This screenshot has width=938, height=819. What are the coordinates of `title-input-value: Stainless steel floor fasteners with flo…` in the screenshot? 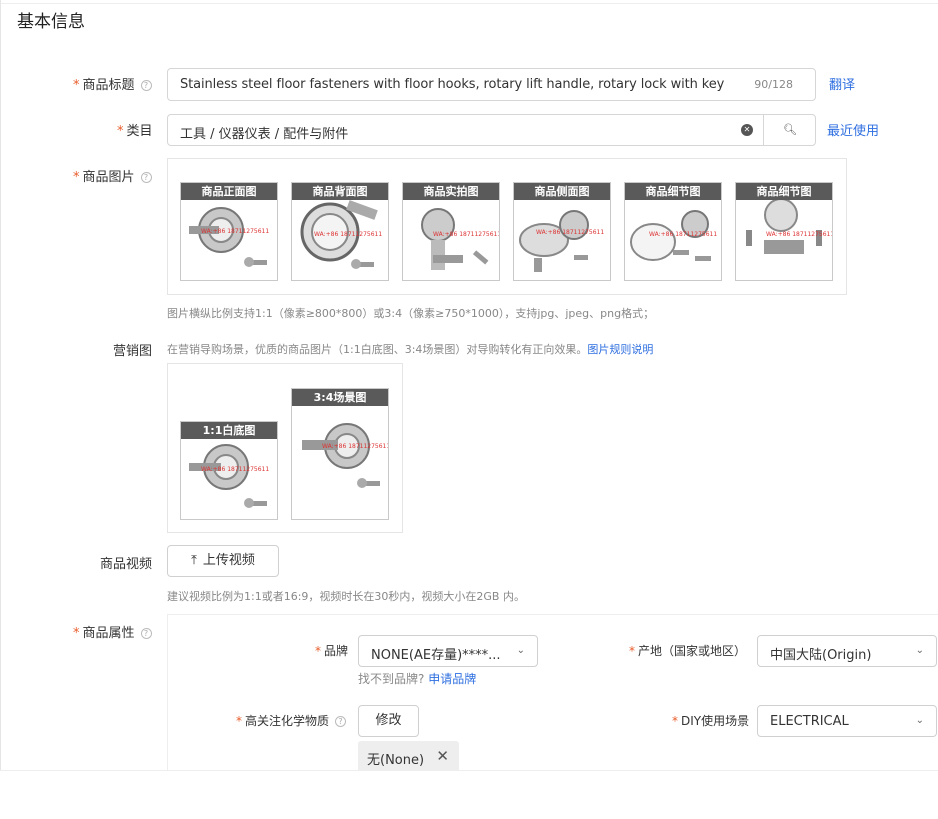 It's located at (452, 84).